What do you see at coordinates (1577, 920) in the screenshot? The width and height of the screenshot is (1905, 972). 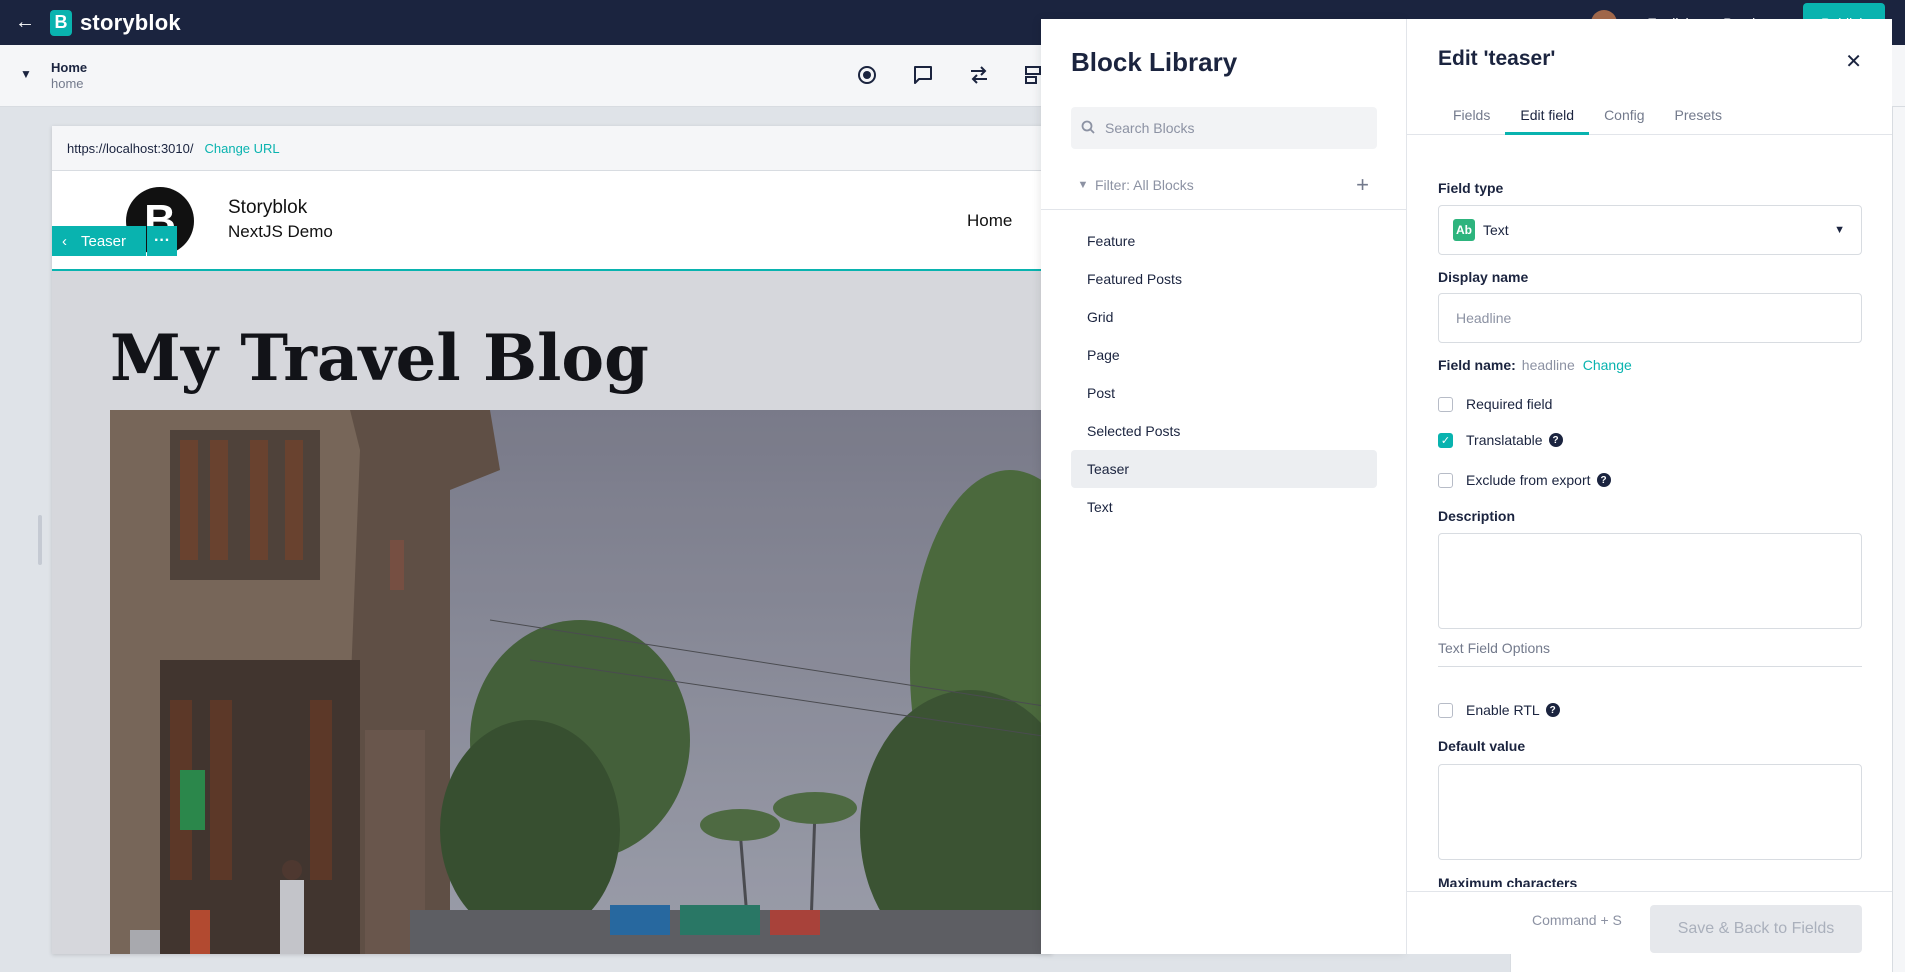 I see `save-shortcut-hint: Command + S` at bounding box center [1577, 920].